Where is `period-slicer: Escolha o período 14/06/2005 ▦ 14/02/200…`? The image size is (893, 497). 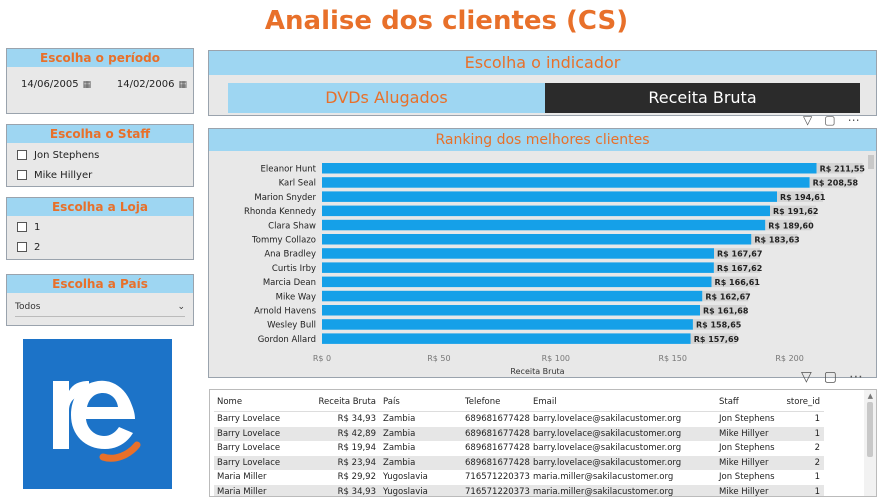 period-slicer: Escolha o período 14/06/2005 ▦ 14/02/200… is located at coordinates (100, 81).